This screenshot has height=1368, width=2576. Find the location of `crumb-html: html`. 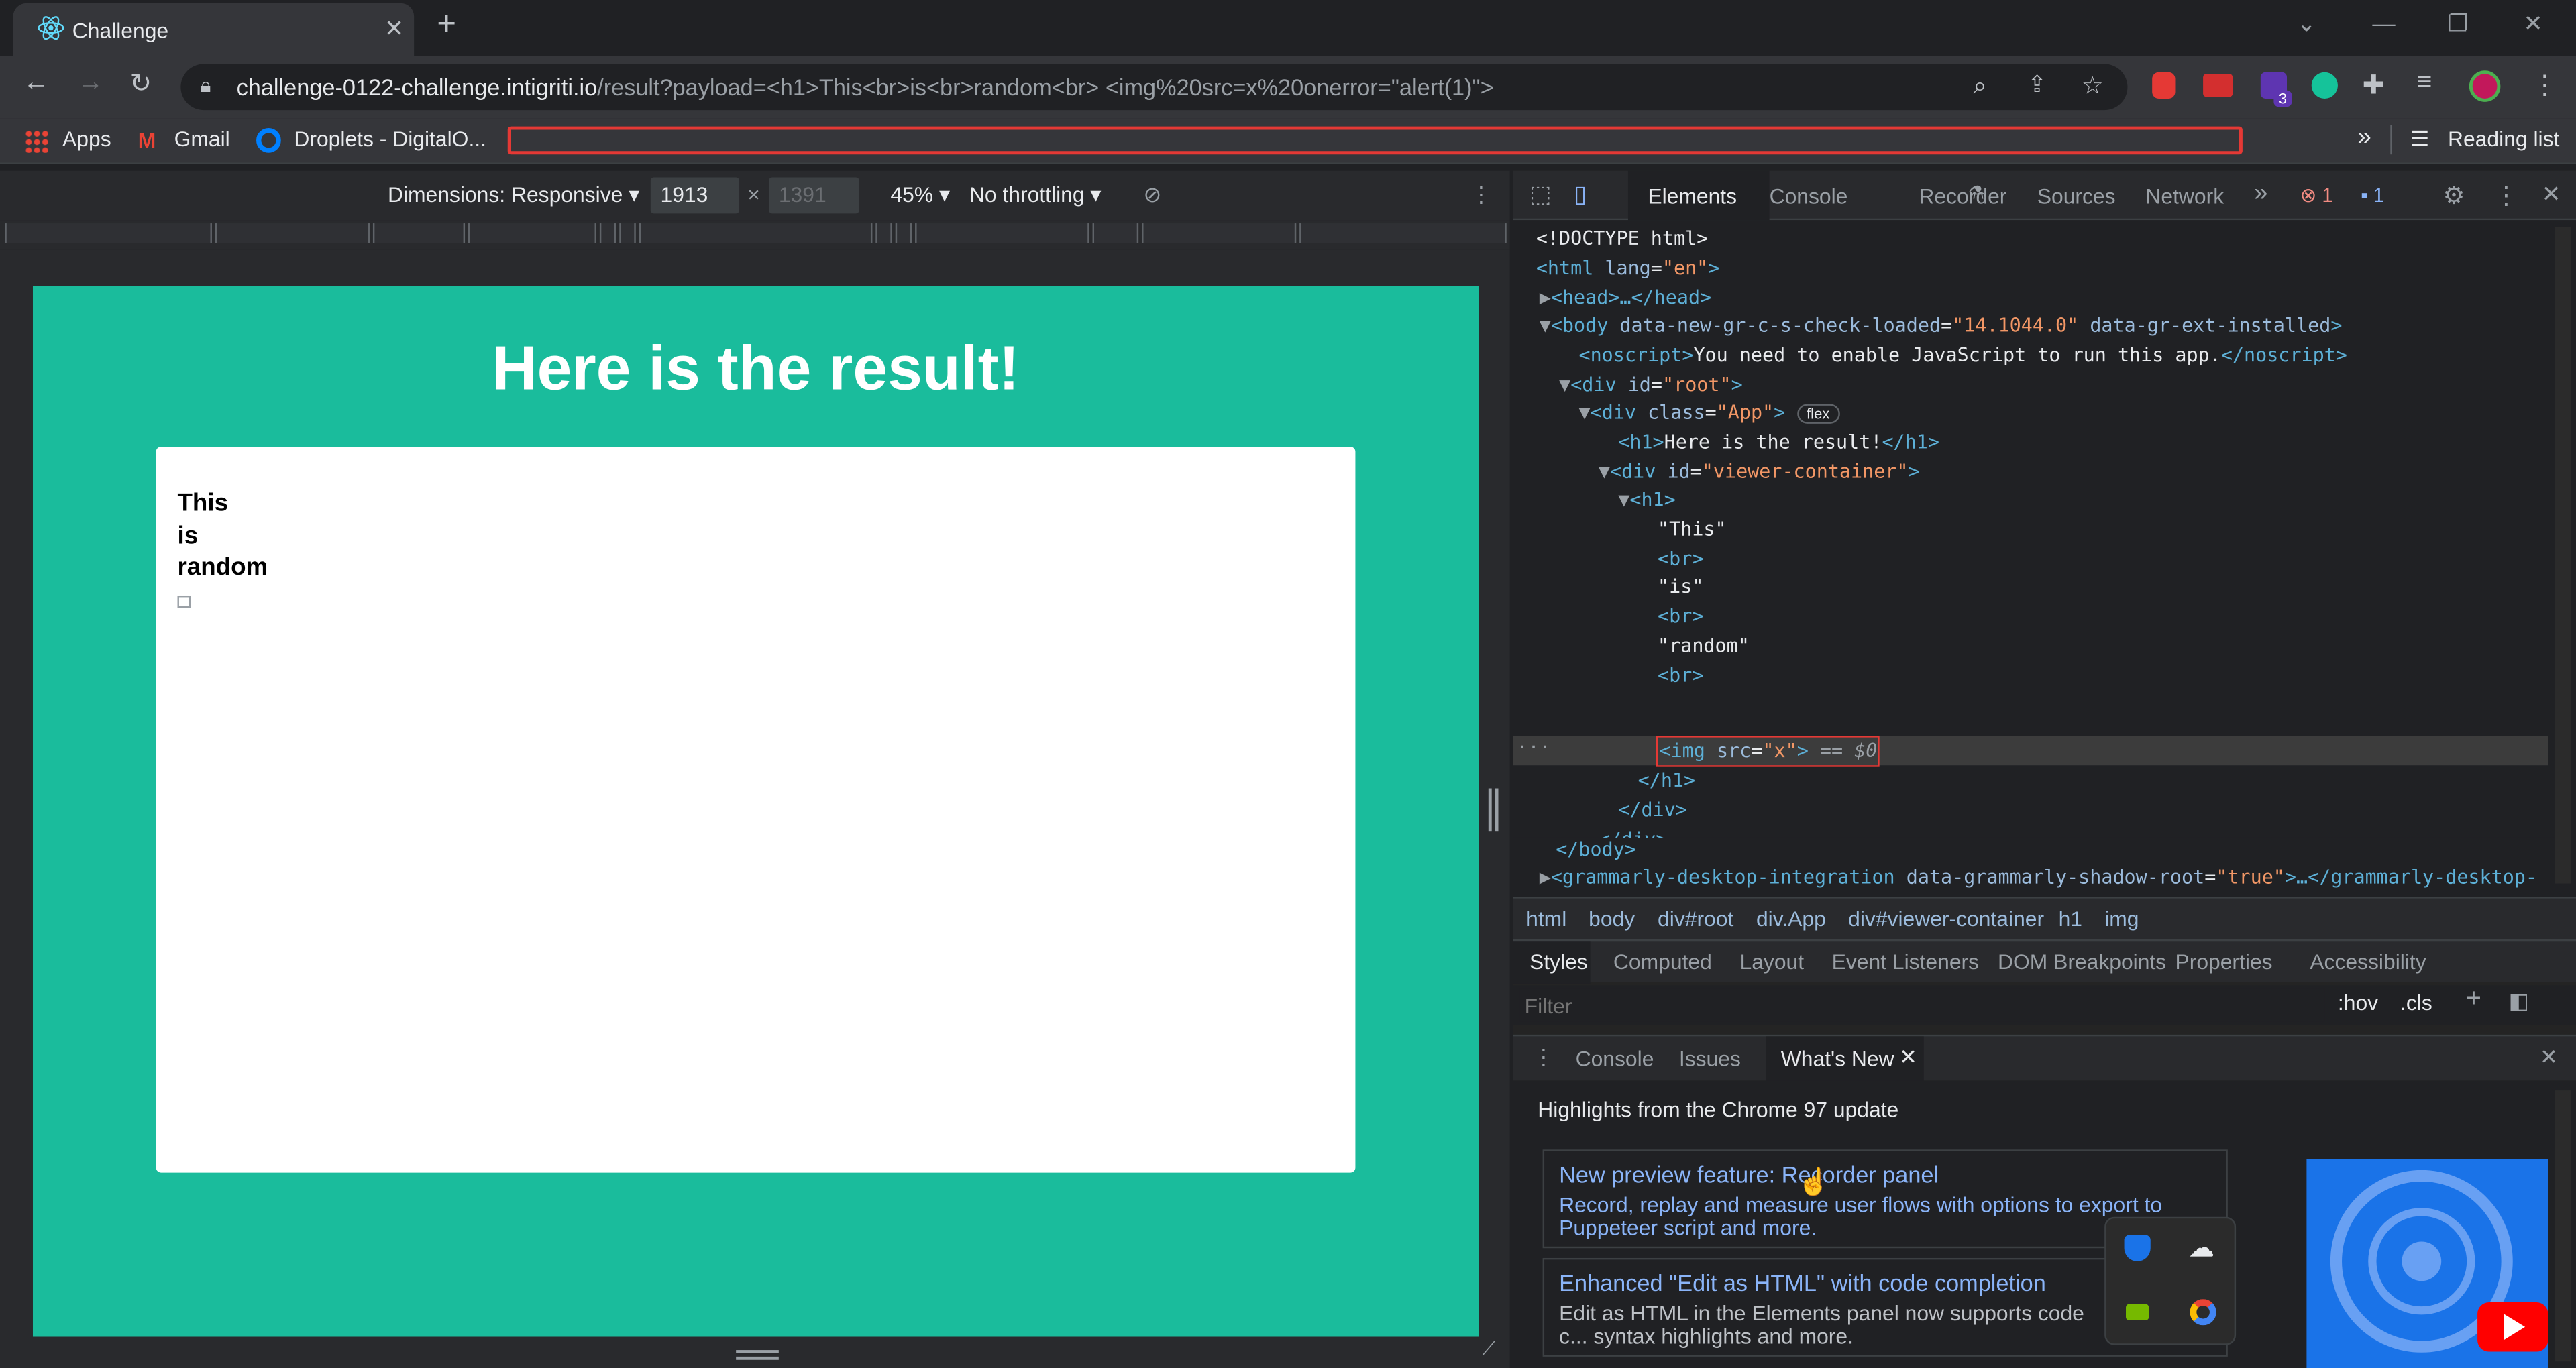

crumb-html: html is located at coordinates (1546, 919).